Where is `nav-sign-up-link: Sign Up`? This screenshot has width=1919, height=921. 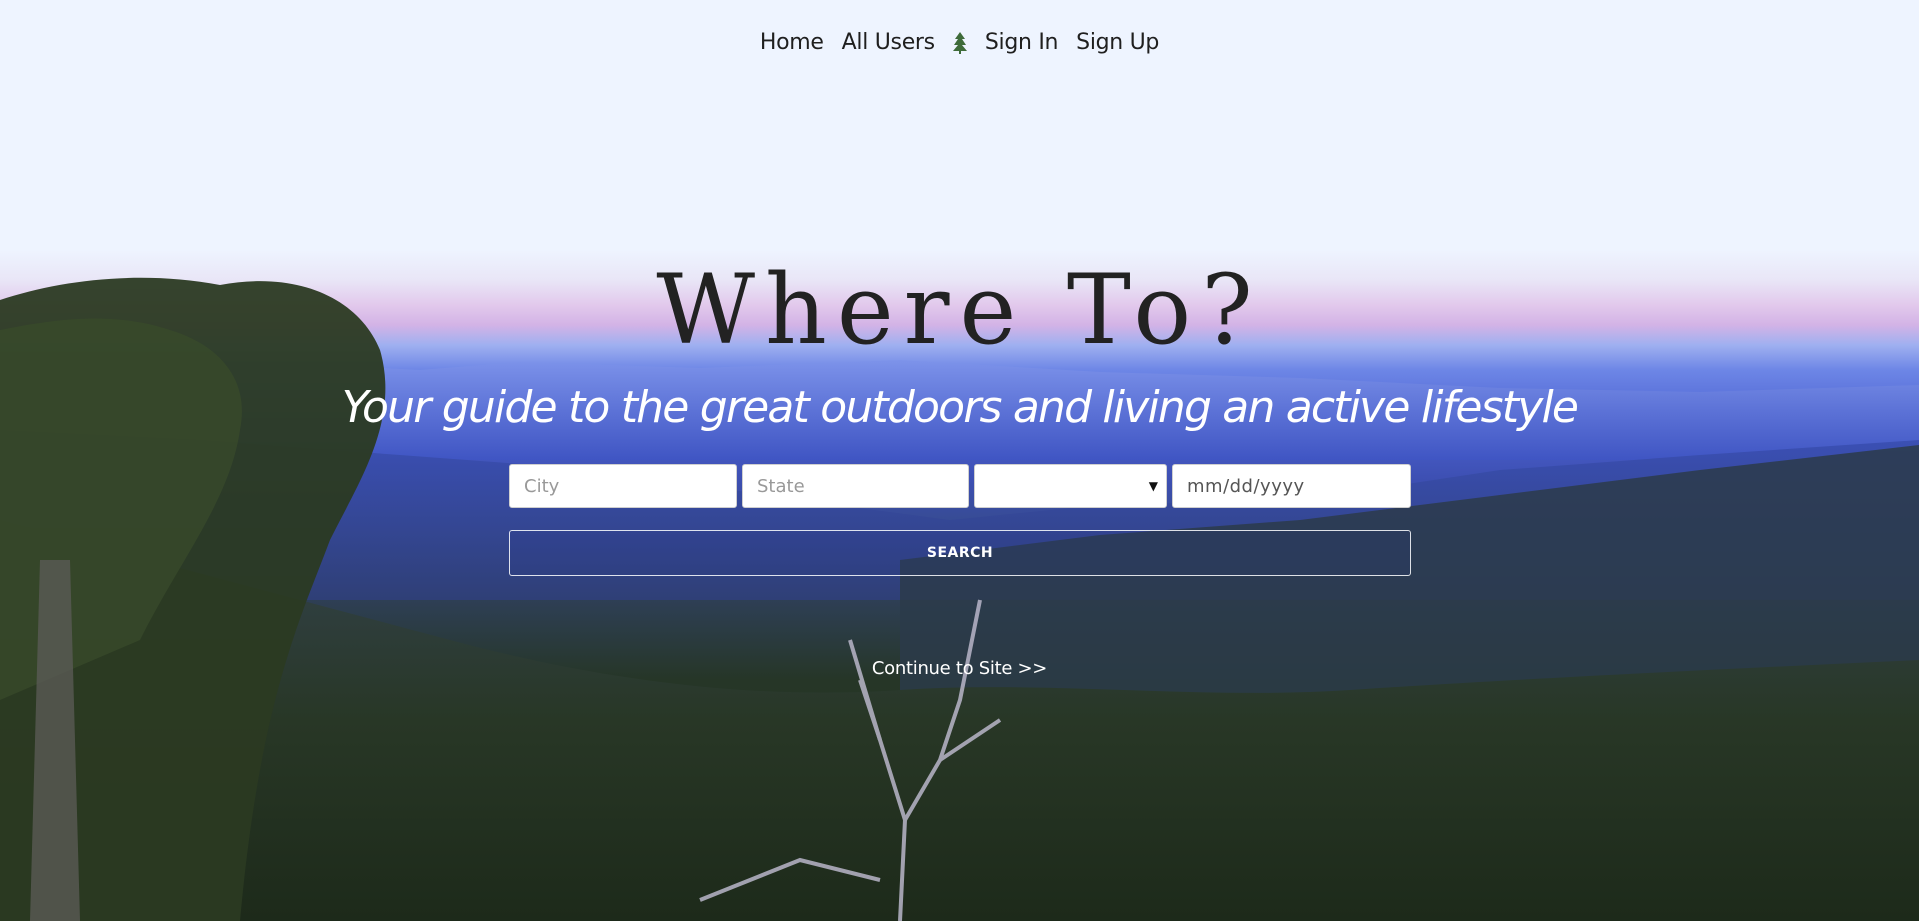 nav-sign-up-link: Sign Up is located at coordinates (1117, 42).